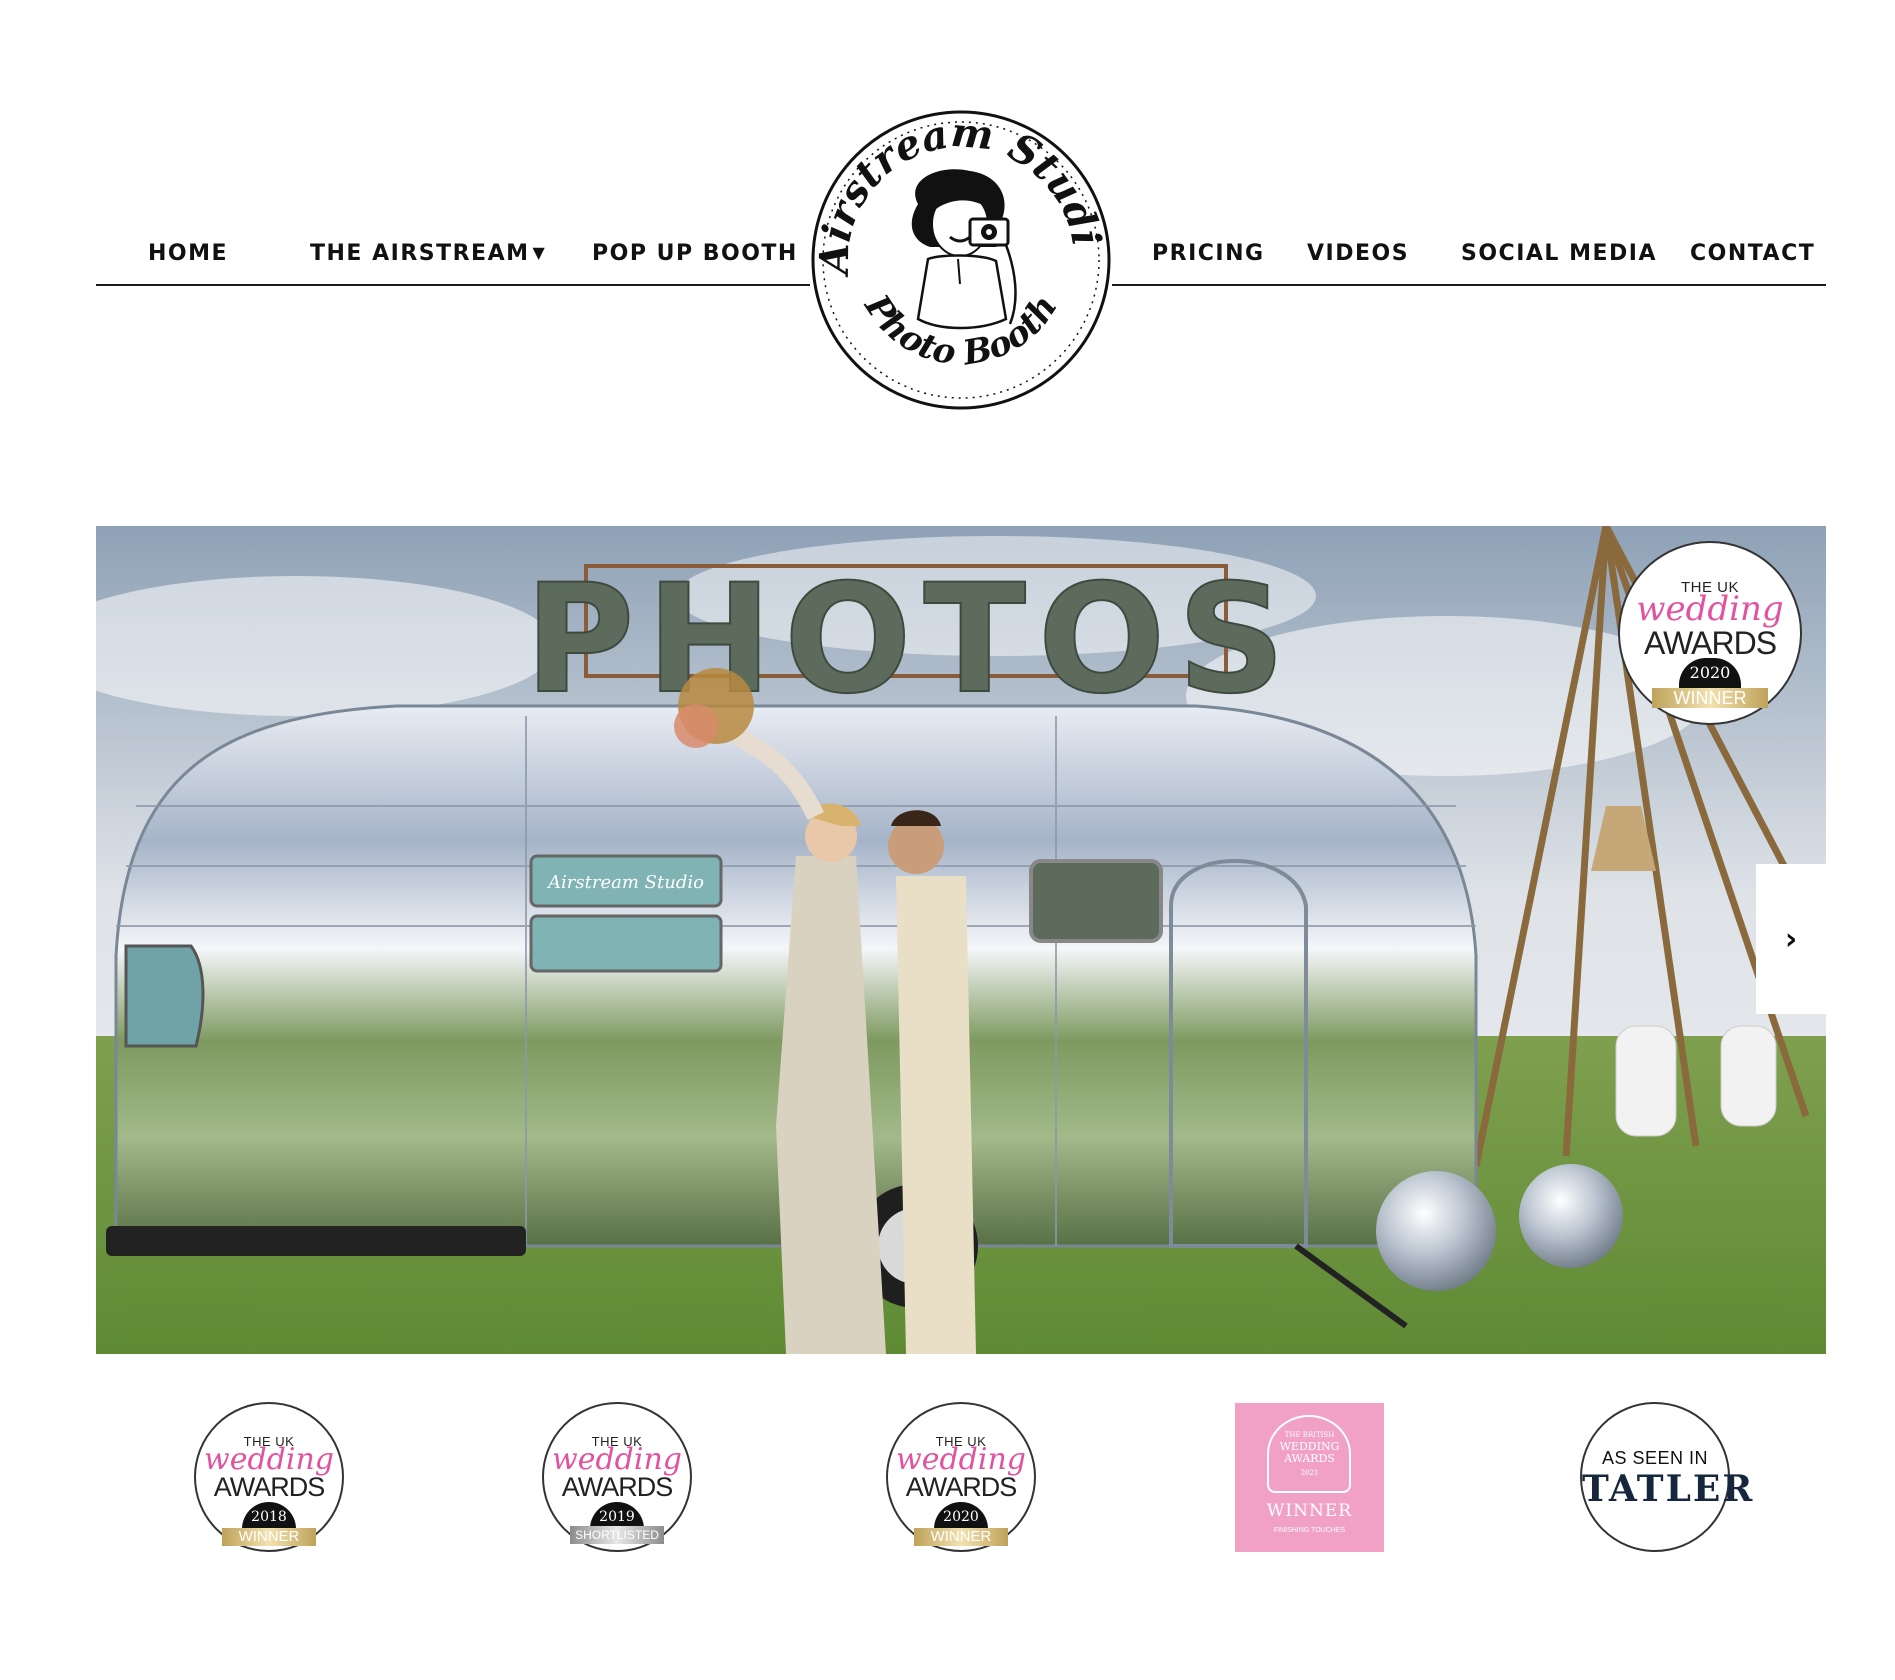 Image resolution: width=1895 pixels, height=1680 pixels. Describe the element at coordinates (1710, 698) in the screenshot. I see `hero-badge-ribbon: WINNER` at that location.